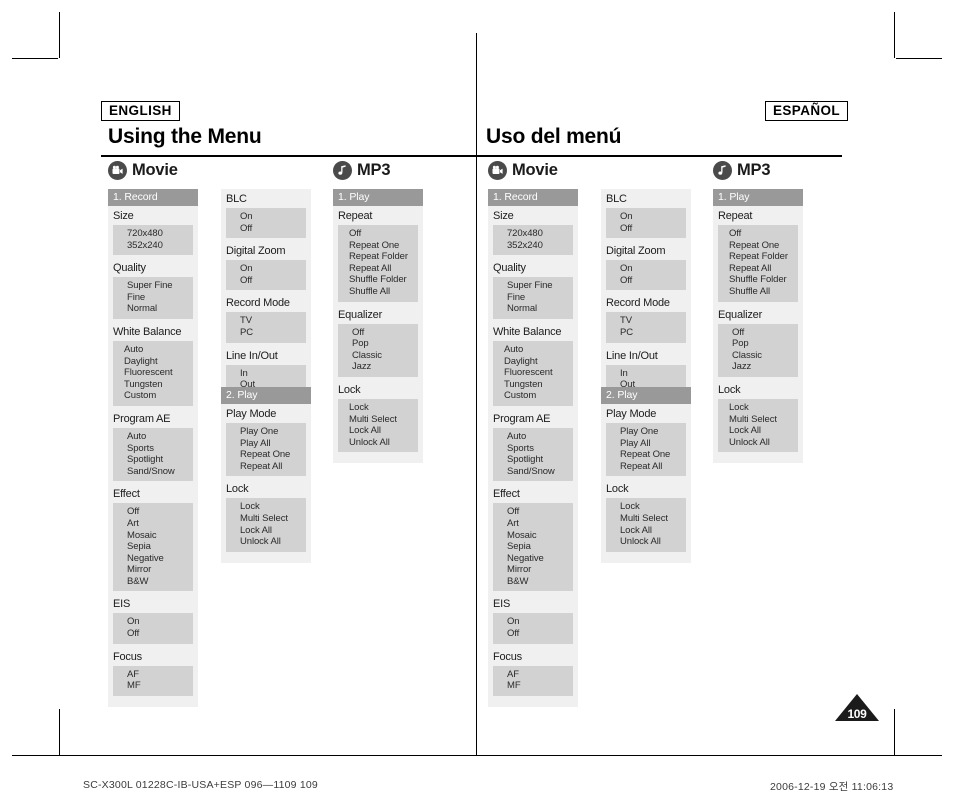  What do you see at coordinates (158, 385) in the screenshot?
I see `menu-option: Tungsten` at bounding box center [158, 385].